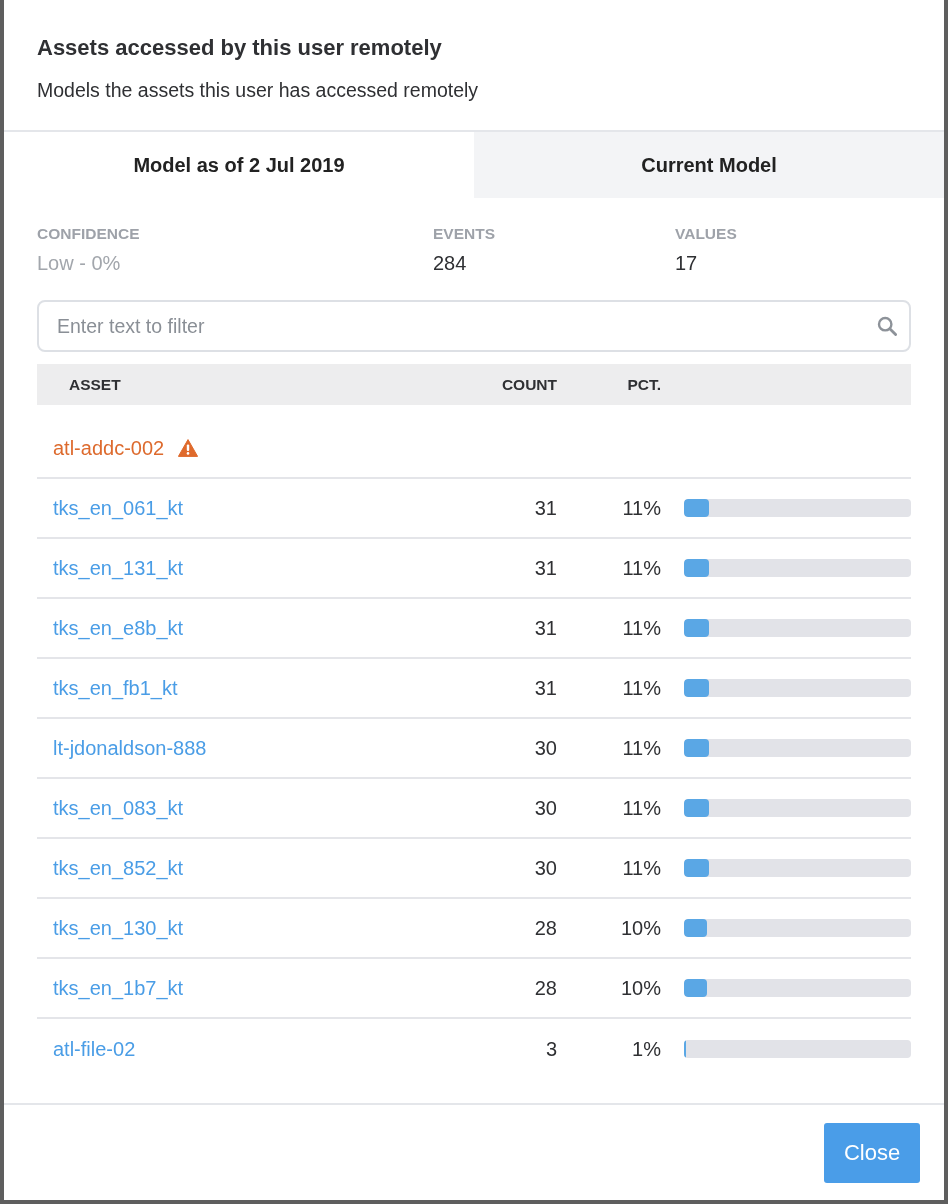 The width and height of the screenshot is (948, 1204). I want to click on tab: Current Model, so click(709, 165).